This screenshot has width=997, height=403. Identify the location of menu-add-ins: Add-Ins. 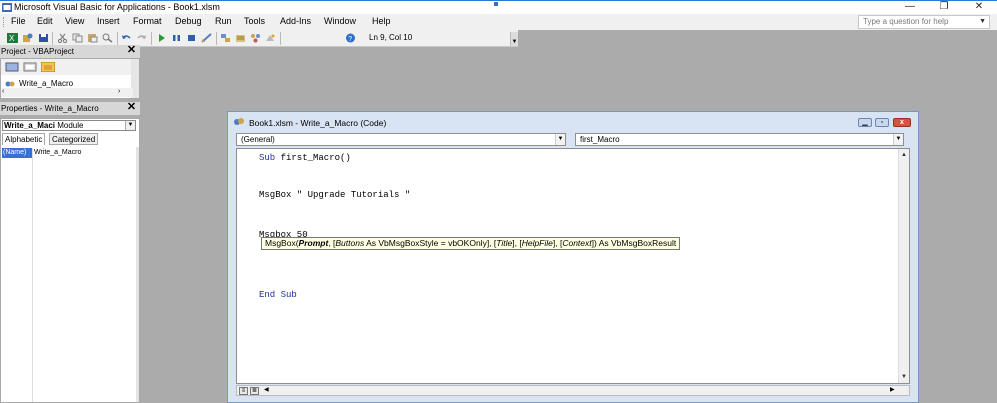
(295, 21).